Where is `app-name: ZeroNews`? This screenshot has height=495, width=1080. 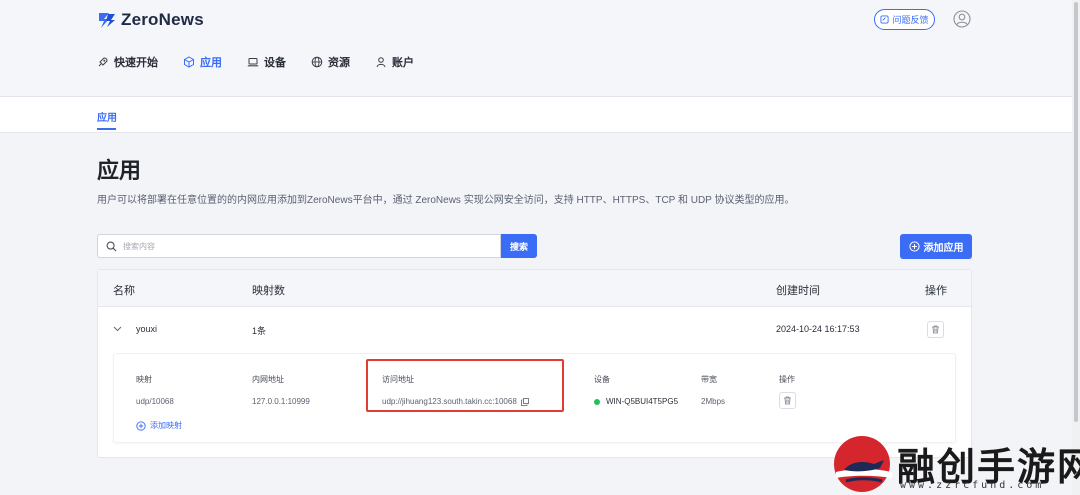 app-name: ZeroNews is located at coordinates (162, 19).